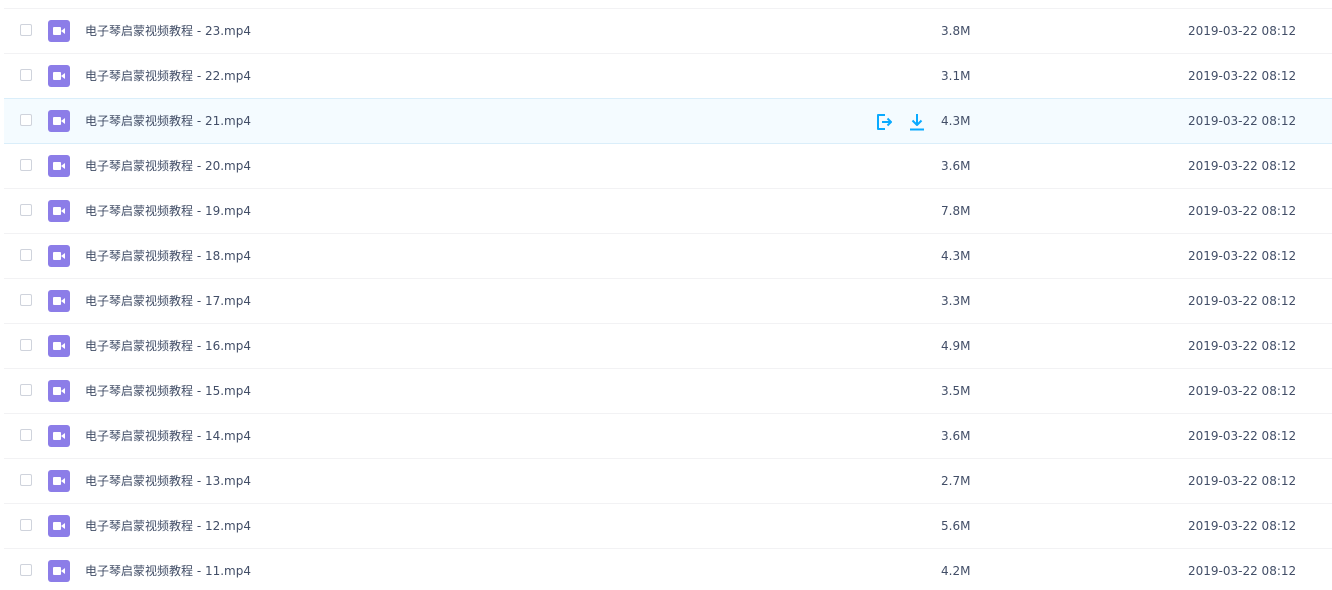 Image resolution: width=1332 pixels, height=590 pixels. Describe the element at coordinates (668, 391) in the screenshot. I see `table-row: 电子琴启蒙视频教程 - 15.mp4 3.5M 2019-03-22 08:12` at that location.